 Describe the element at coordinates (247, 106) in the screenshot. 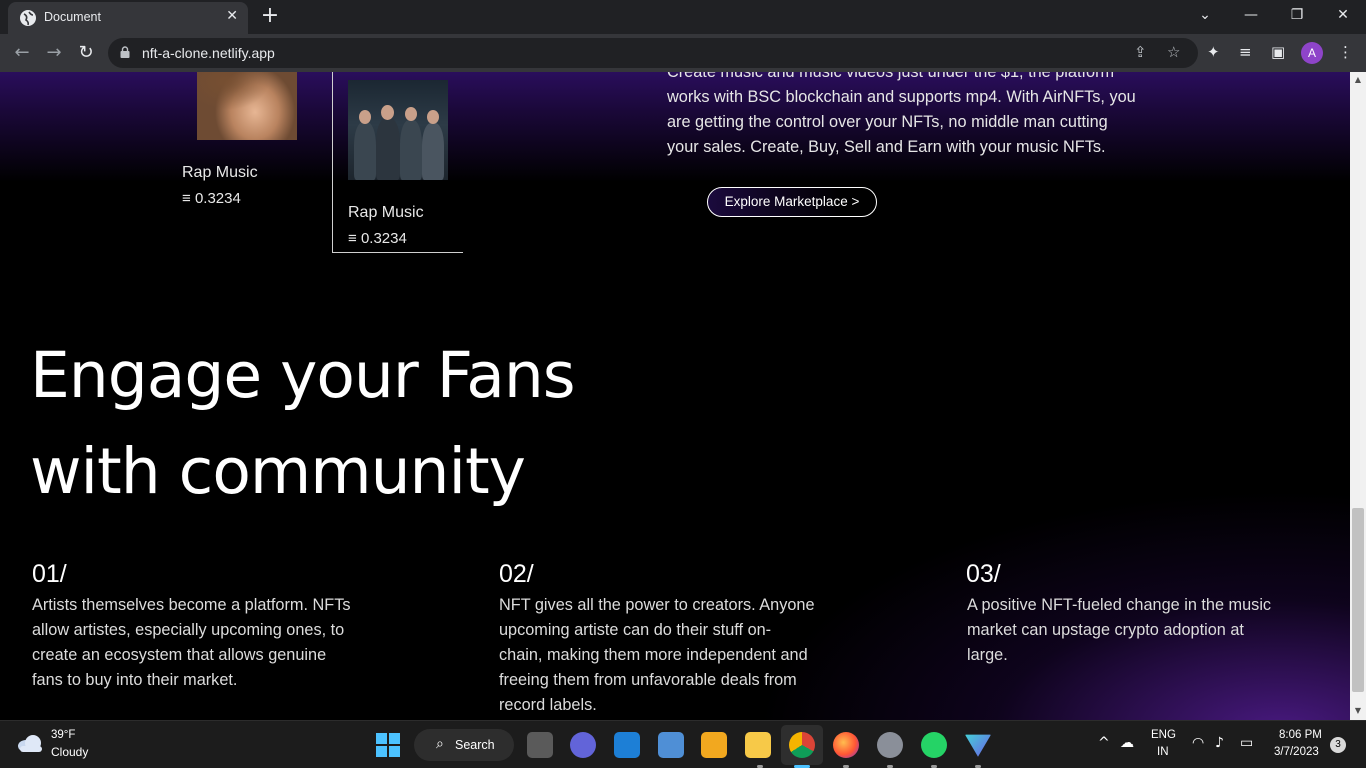

I see `nft-card-image-portrait` at that location.